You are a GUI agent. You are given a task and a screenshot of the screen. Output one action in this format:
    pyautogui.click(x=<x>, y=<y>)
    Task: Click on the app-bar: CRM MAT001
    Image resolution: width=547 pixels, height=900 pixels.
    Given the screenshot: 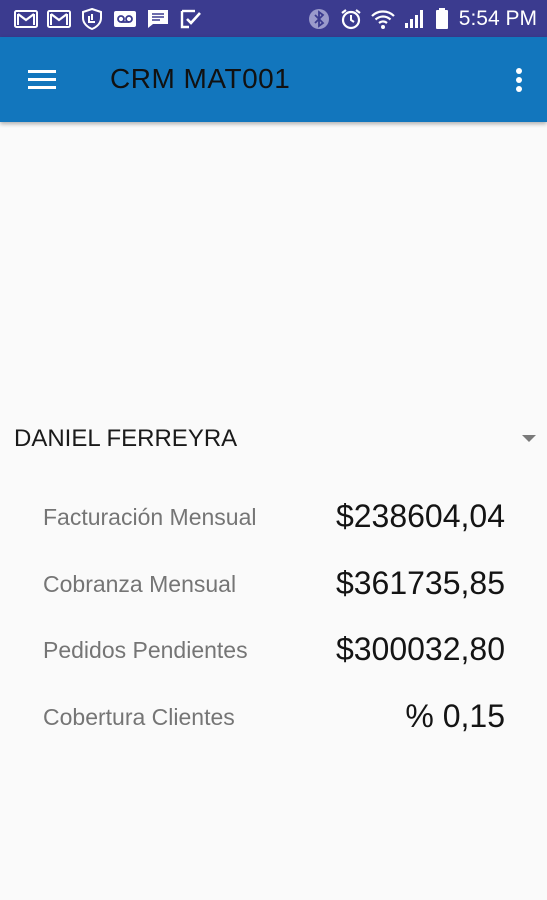 What is the action you would take?
    pyautogui.click(x=273, y=79)
    